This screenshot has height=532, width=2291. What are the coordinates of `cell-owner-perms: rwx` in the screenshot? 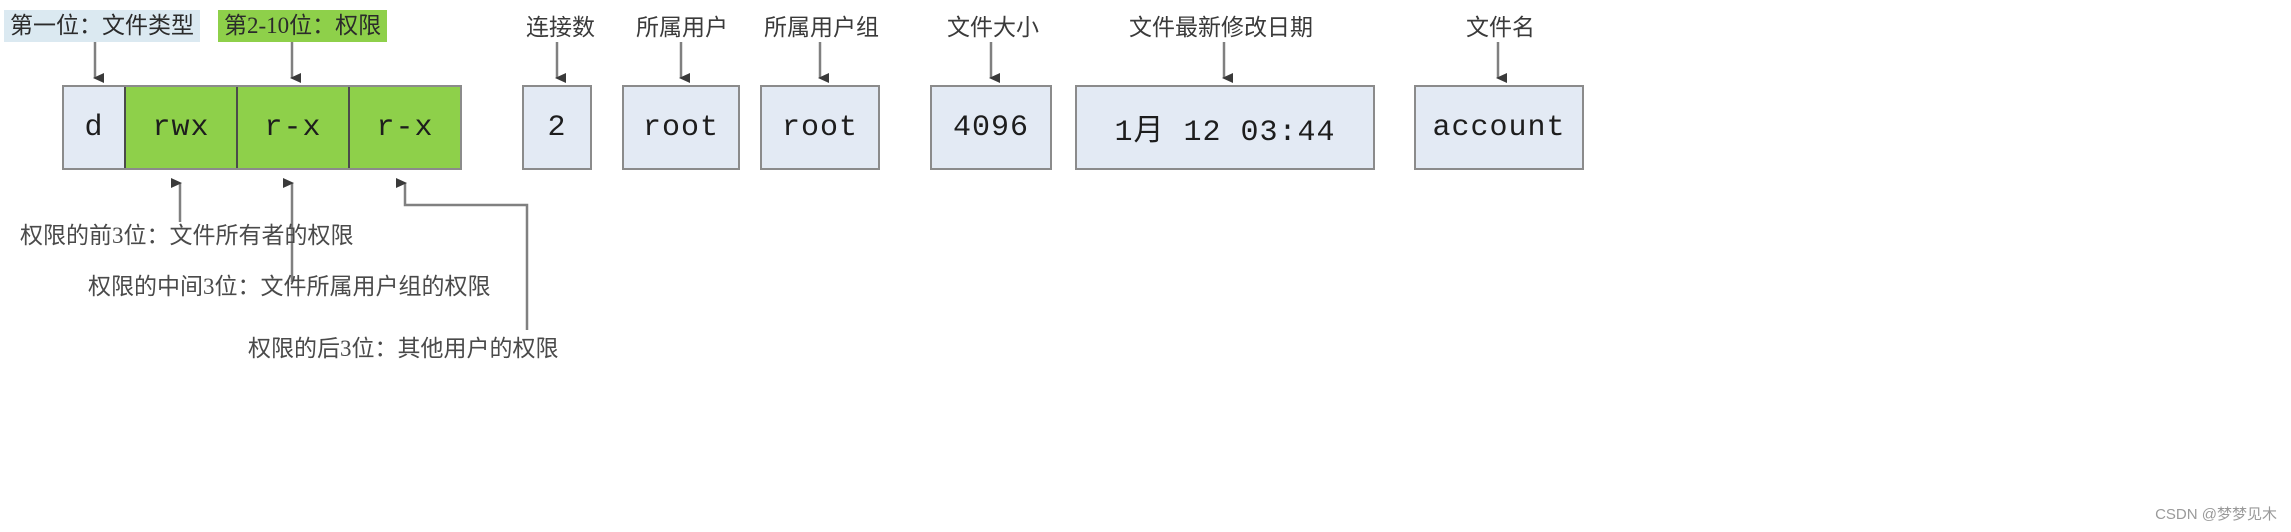 It's located at (182, 127).